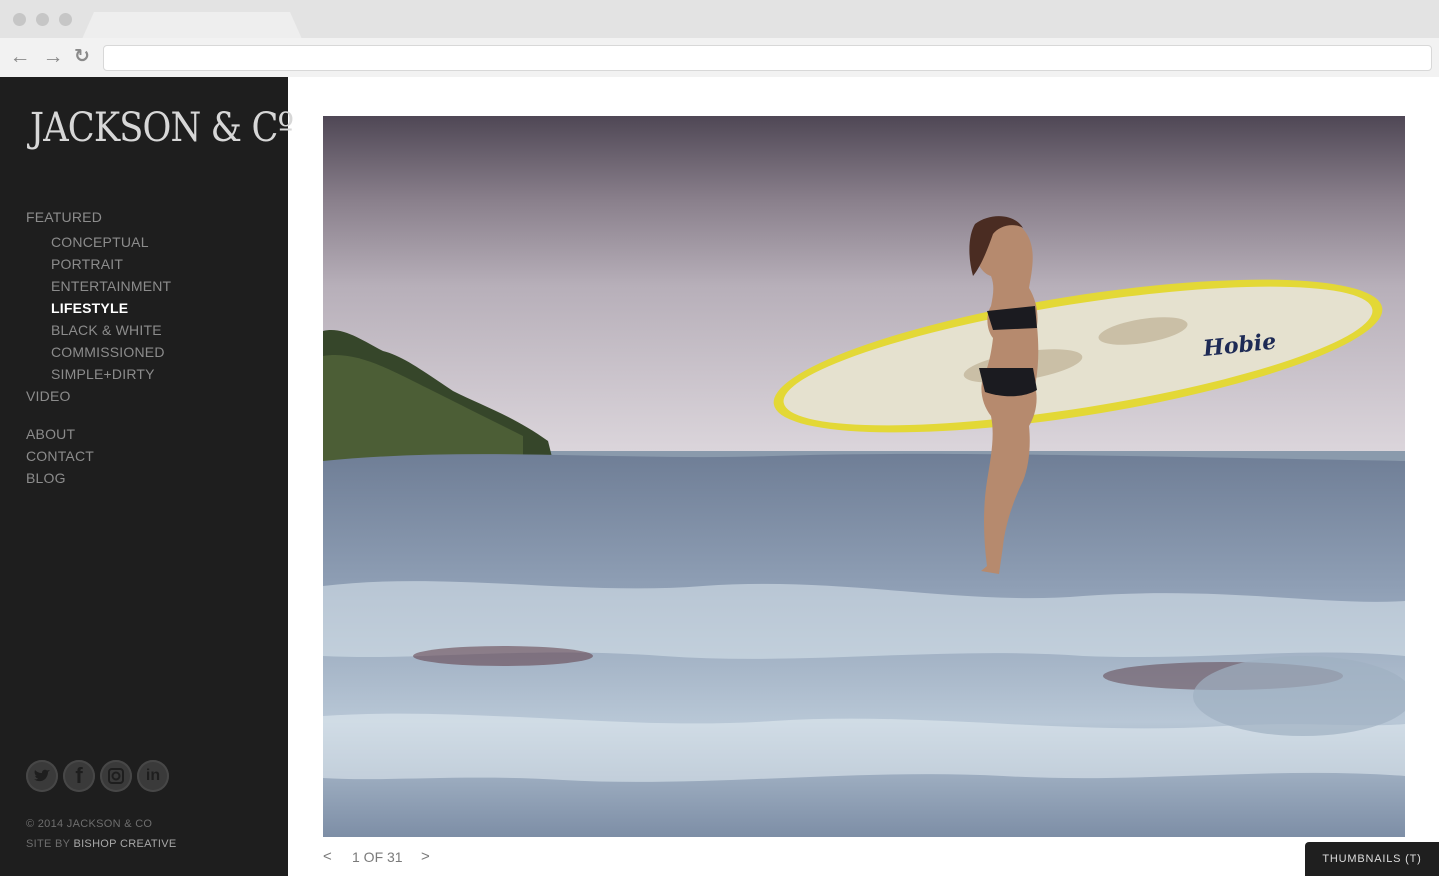  What do you see at coordinates (767, 58) in the screenshot?
I see `address-bar` at bounding box center [767, 58].